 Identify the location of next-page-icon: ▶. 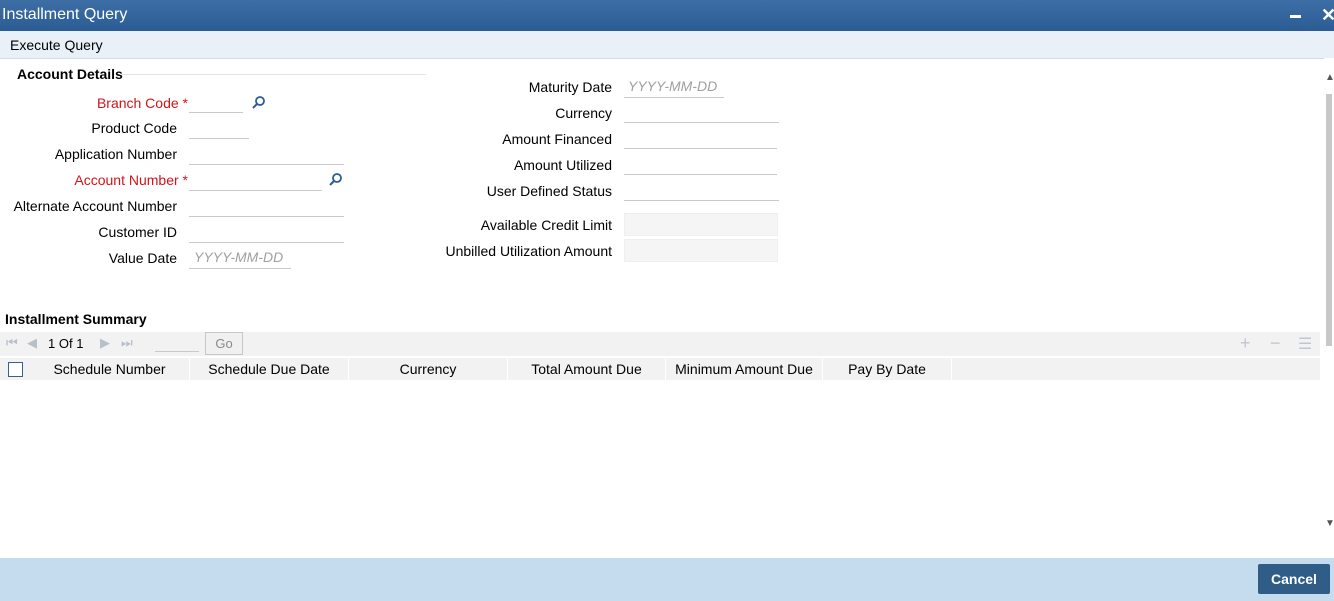
(105, 343).